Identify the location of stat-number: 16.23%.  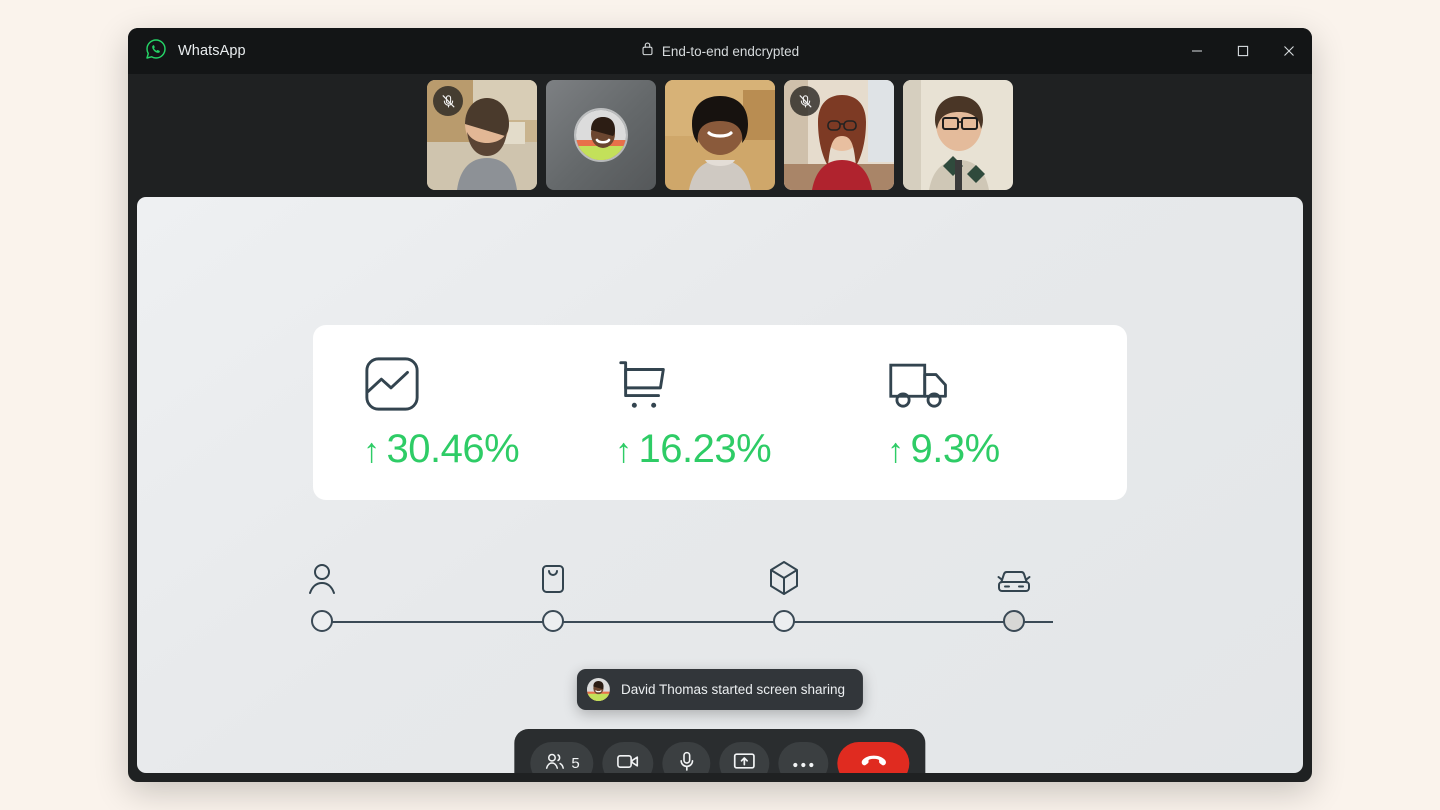
(705, 449).